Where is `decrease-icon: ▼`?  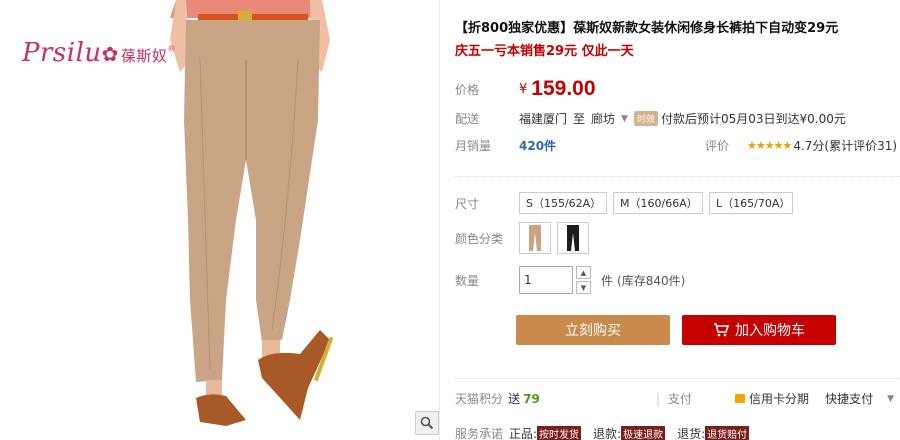
decrease-icon: ▼ is located at coordinates (583, 287).